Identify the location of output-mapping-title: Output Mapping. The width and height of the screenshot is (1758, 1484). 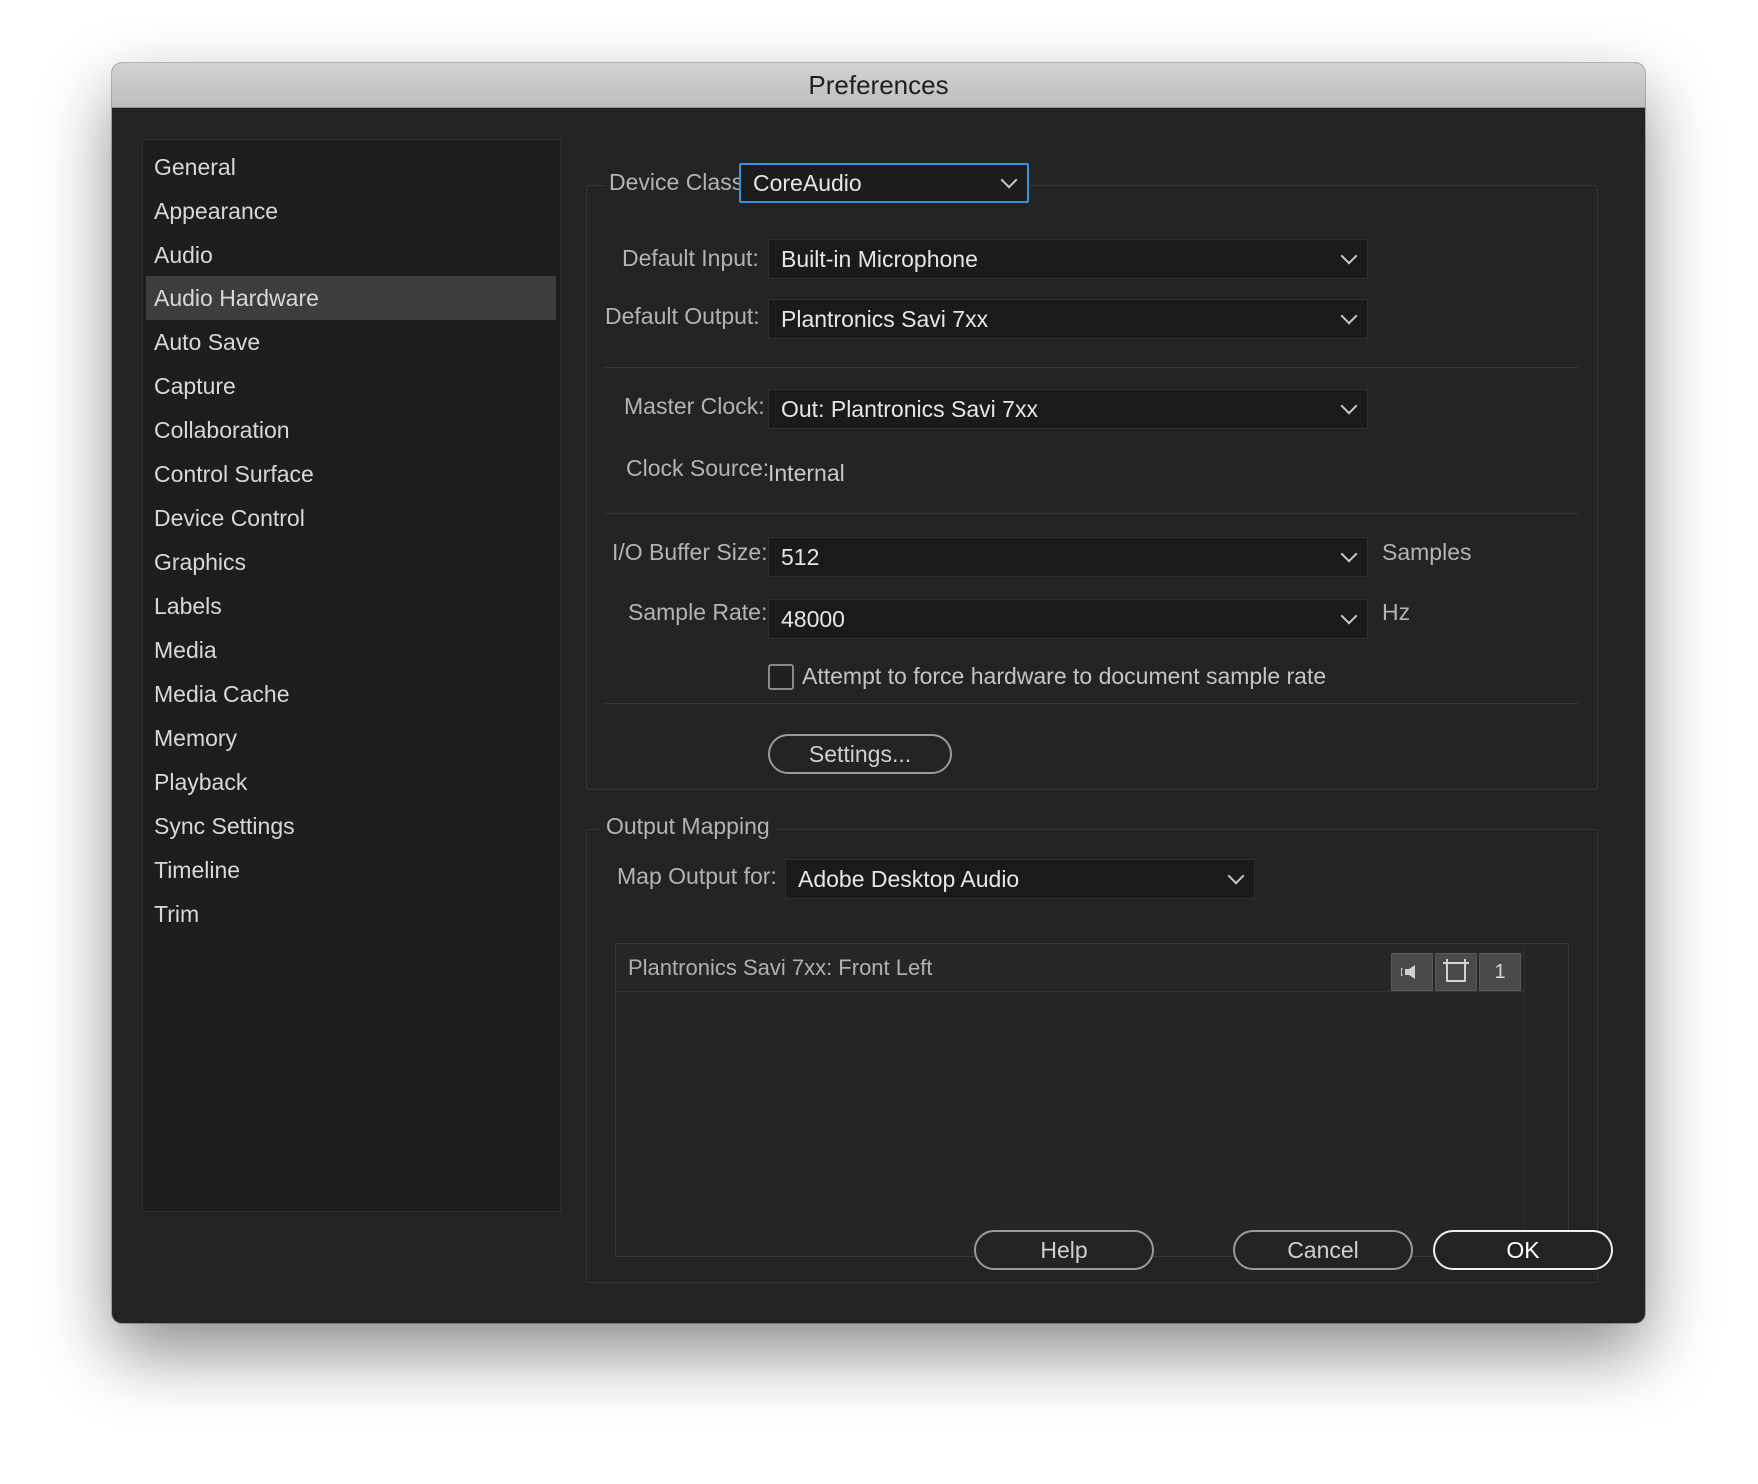
(688, 826).